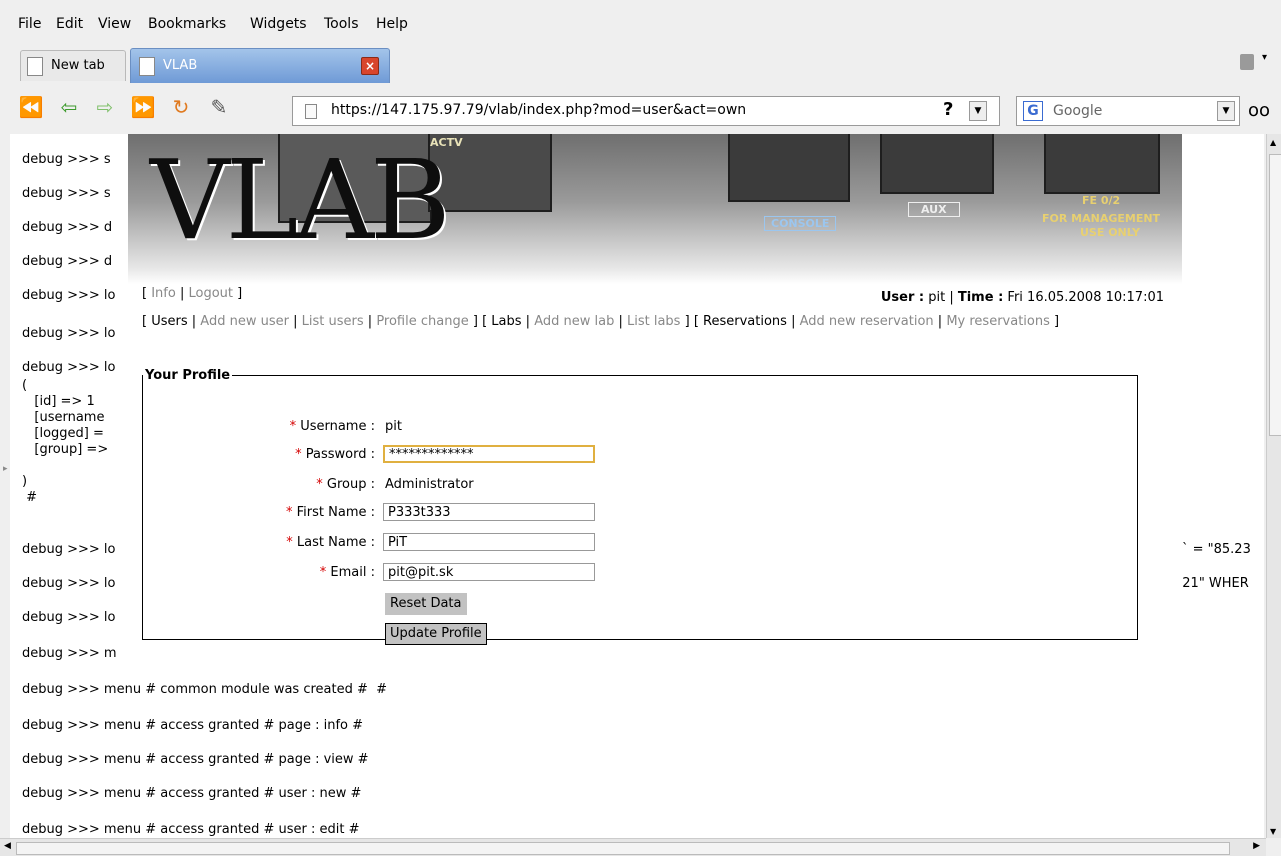  I want to click on vertical-scrollbar: ▲ ▼, so click(1273, 486).